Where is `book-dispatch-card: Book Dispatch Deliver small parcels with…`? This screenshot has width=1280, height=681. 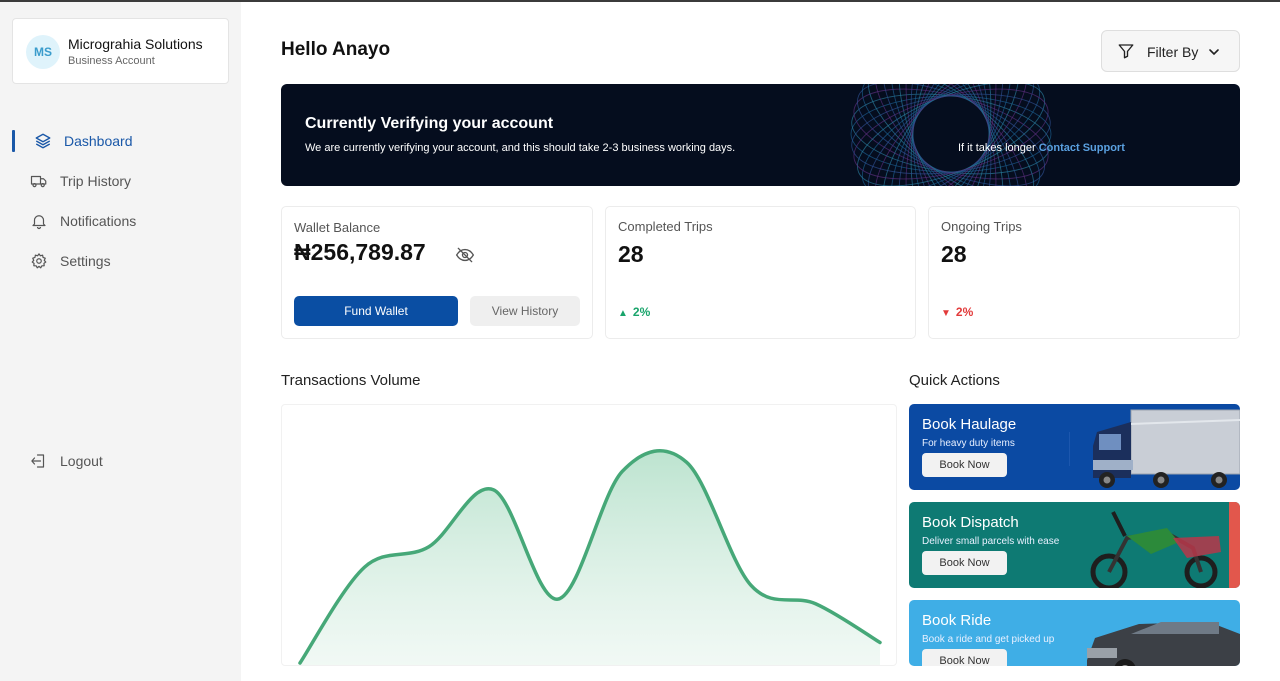
book-dispatch-card: Book Dispatch Deliver small parcels with… is located at coordinates (1074, 545).